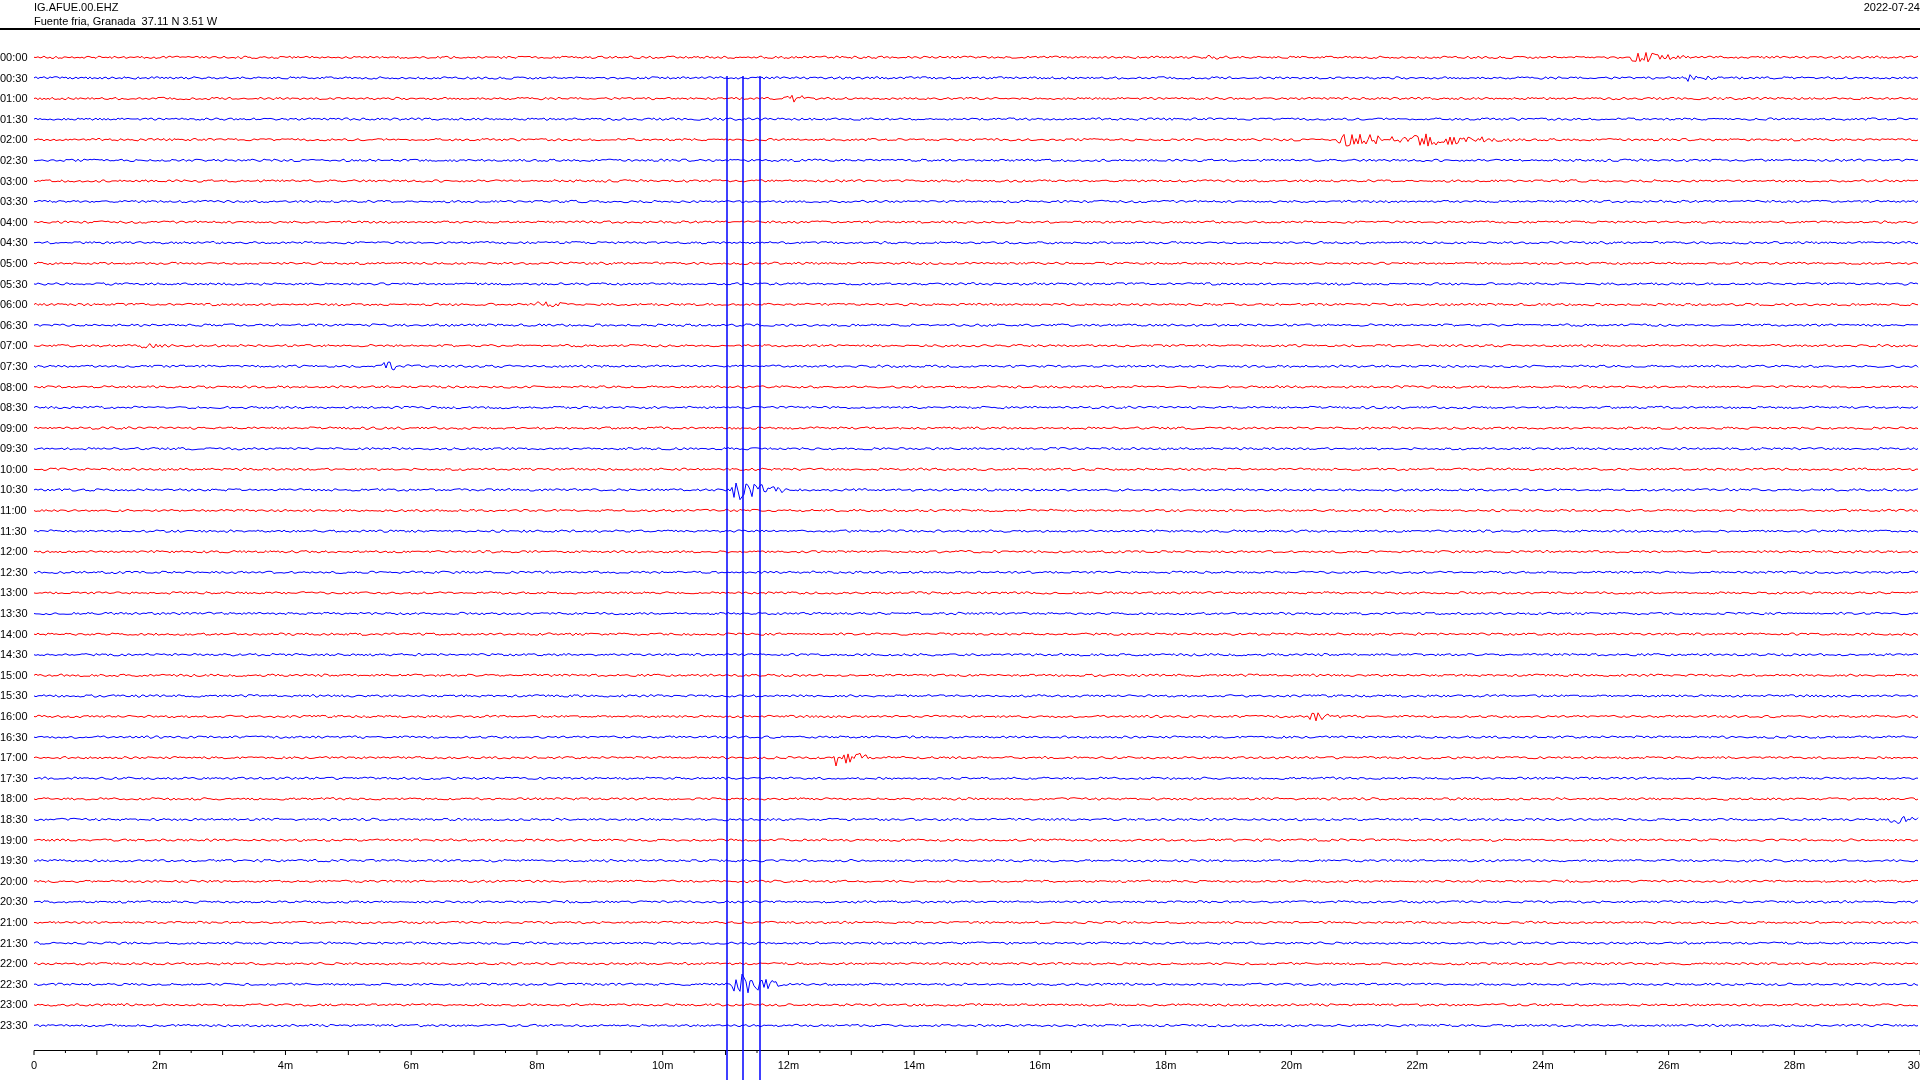 This screenshot has height=1080, width=1920. What do you see at coordinates (14, 387) in the screenshot?
I see `time-label: 08:00` at bounding box center [14, 387].